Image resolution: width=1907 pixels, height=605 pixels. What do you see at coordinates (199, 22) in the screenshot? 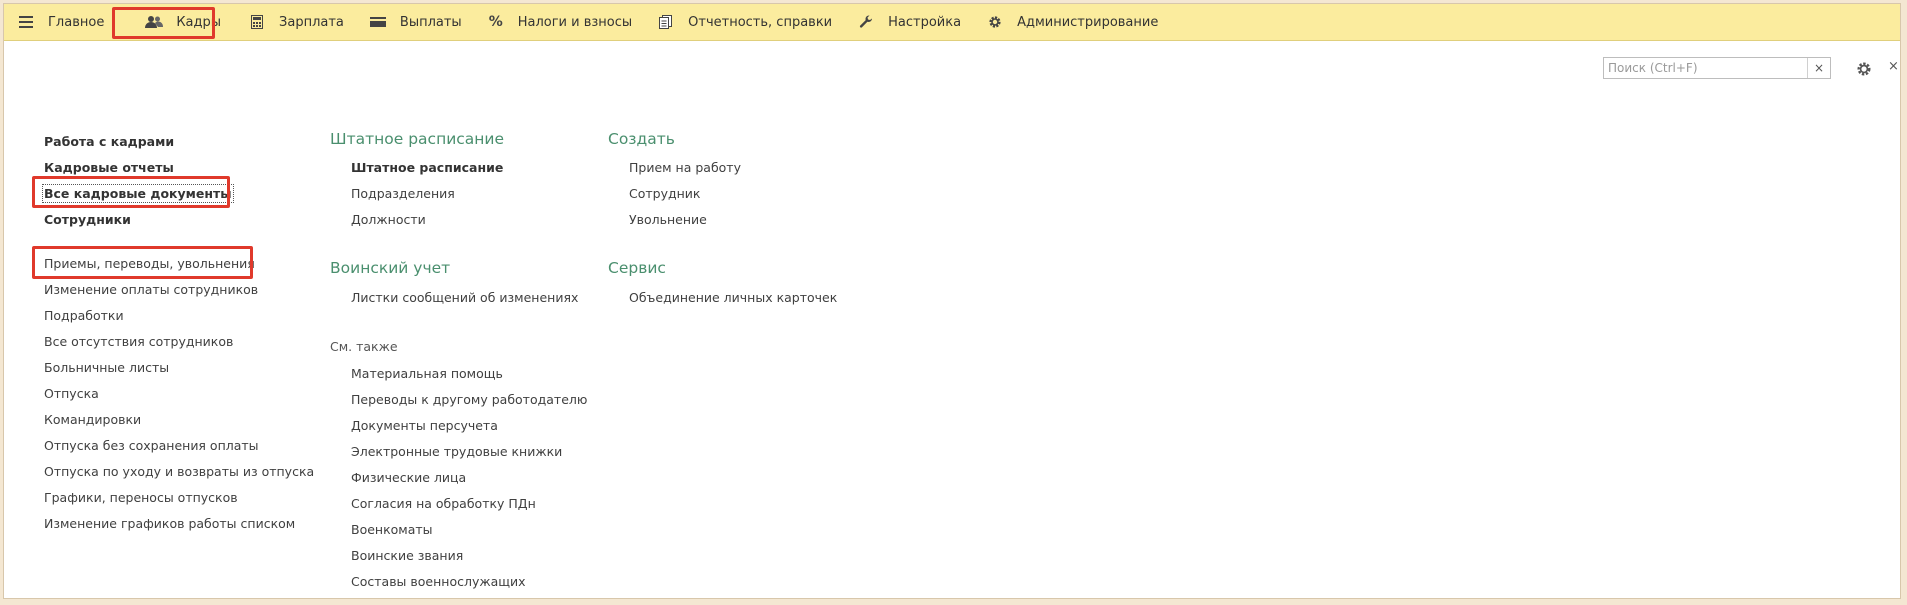
I see `menu-label: Кадры` at bounding box center [199, 22].